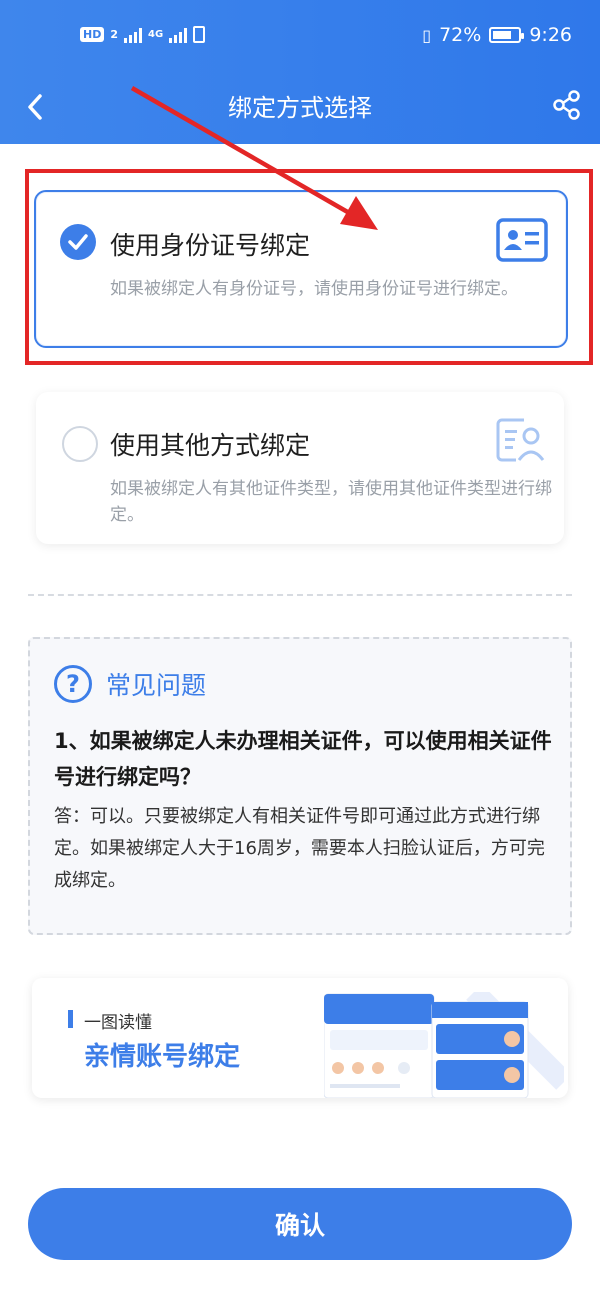  What do you see at coordinates (520, 440) in the screenshot?
I see `document-person-icon` at bounding box center [520, 440].